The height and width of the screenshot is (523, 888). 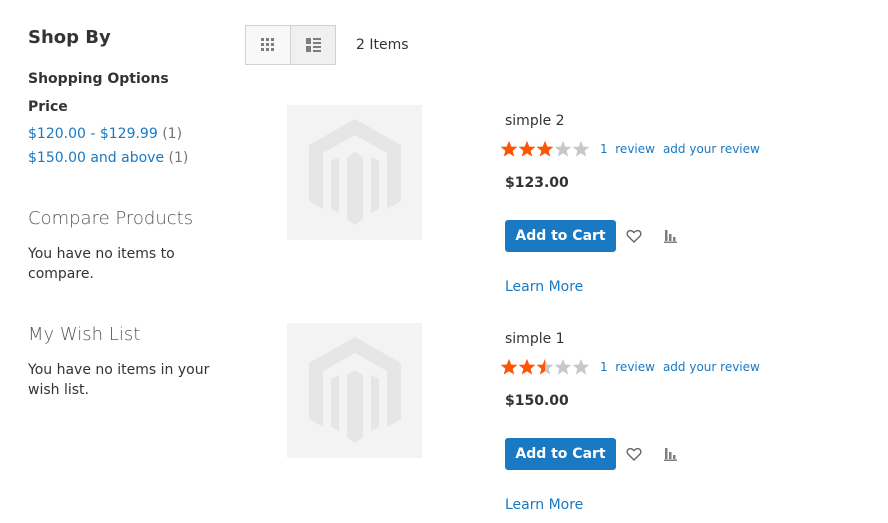 I want to click on shopping-options-title: Shopping Options, so click(x=98, y=79).